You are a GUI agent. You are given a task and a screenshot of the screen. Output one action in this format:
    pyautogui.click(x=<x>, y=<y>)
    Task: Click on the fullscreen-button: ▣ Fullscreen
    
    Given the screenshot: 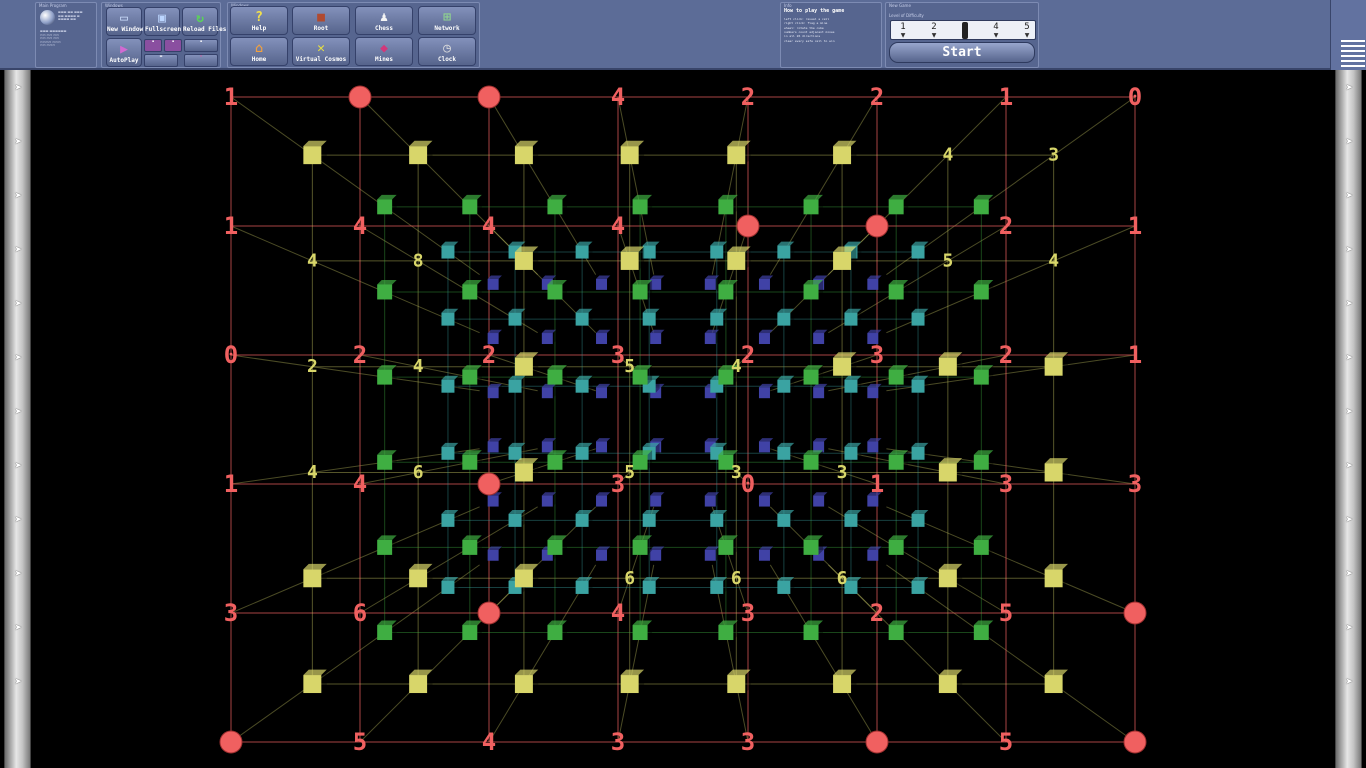 What is the action you would take?
    pyautogui.click(x=162, y=21)
    